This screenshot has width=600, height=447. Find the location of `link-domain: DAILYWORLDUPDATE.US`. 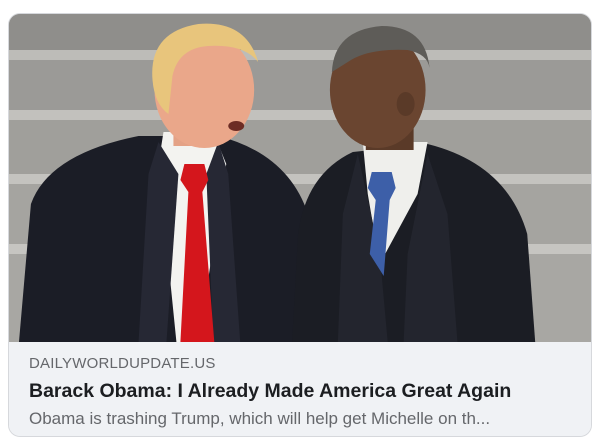

link-domain: DAILYWORLDUPDATE.US is located at coordinates (122, 363).